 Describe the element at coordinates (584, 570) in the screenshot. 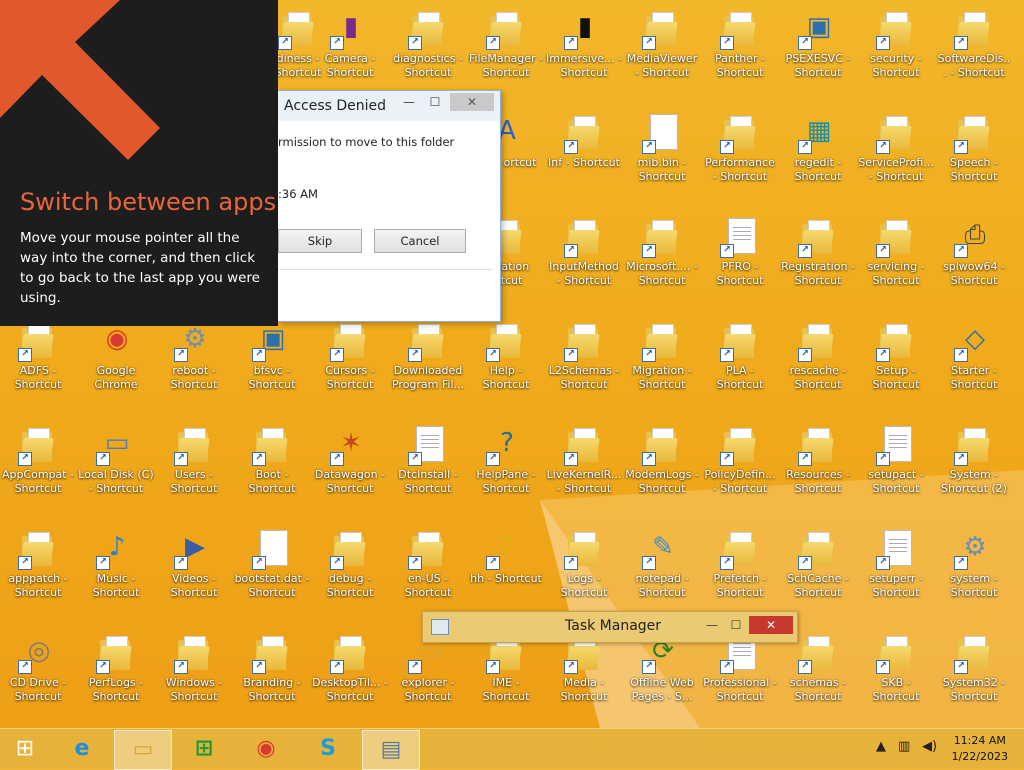

I see `desktop-icon: ↗ Logs - Shortcut` at that location.